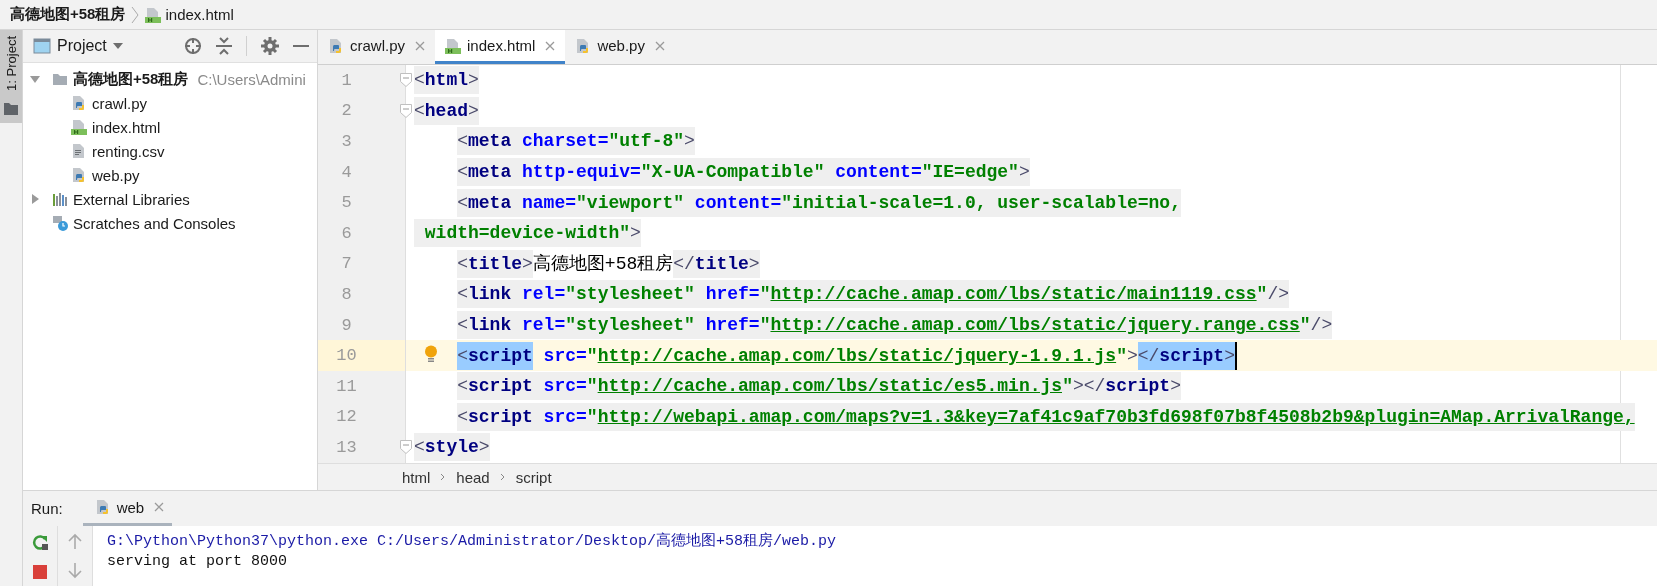 This screenshot has height=586, width=1657. Describe the element at coordinates (416, 477) in the screenshot. I see `breadcrumb-item: html` at that location.